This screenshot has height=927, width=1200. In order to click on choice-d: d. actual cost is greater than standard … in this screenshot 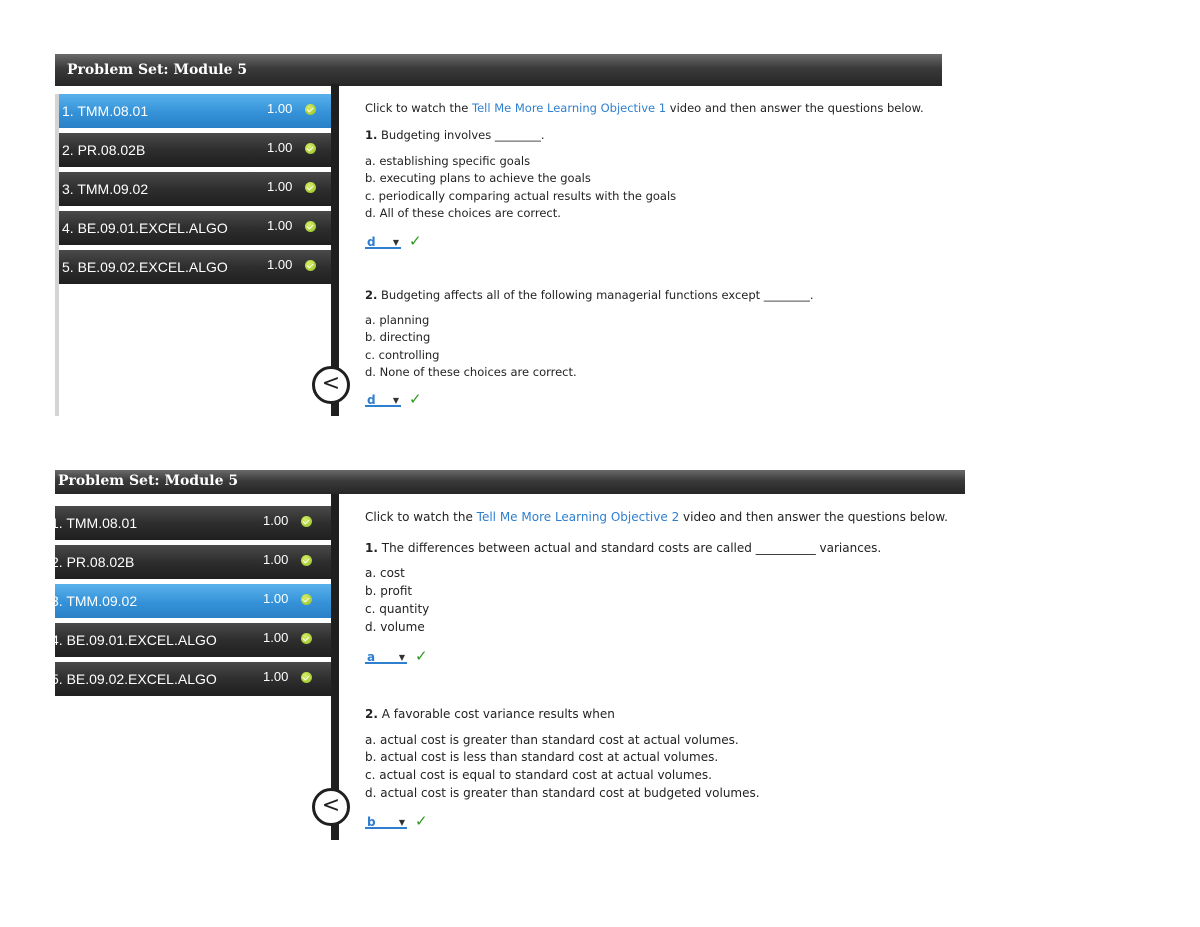, I will do `click(562, 793)`.